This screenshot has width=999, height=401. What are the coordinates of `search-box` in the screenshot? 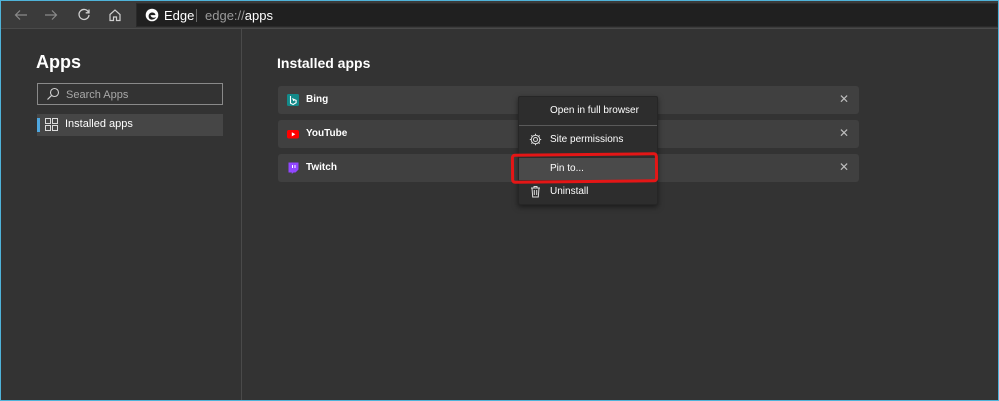 It's located at (130, 94).